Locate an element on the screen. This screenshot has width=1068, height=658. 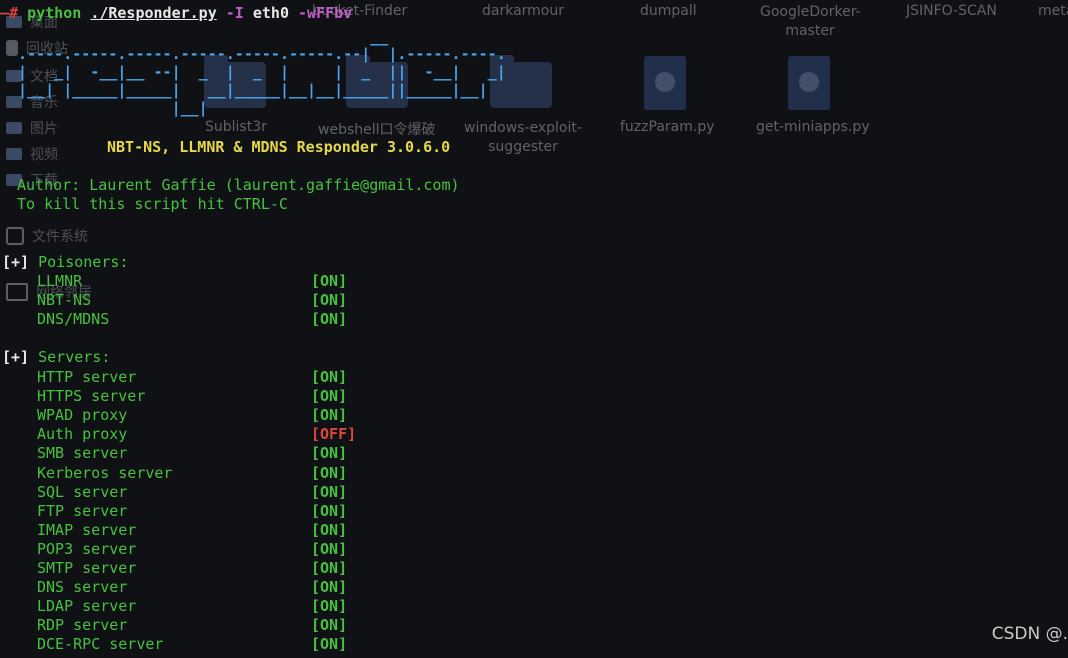
status-row-name: POP3 server is located at coordinates (87, 548).